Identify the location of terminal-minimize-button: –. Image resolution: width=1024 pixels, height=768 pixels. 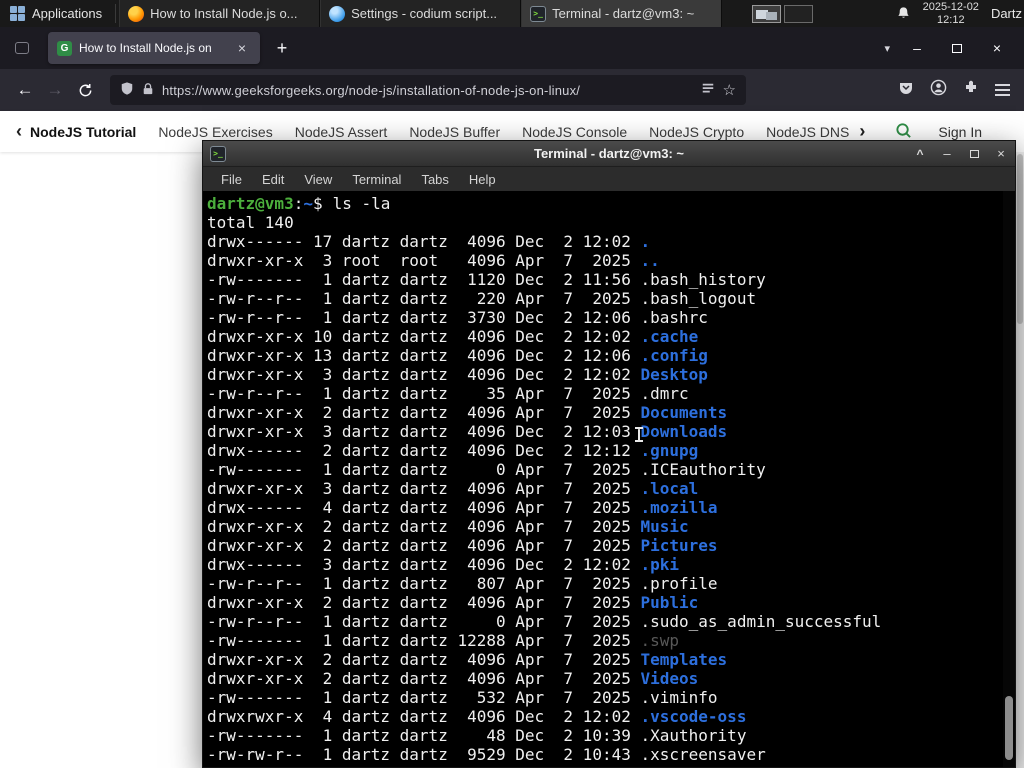
(947, 153).